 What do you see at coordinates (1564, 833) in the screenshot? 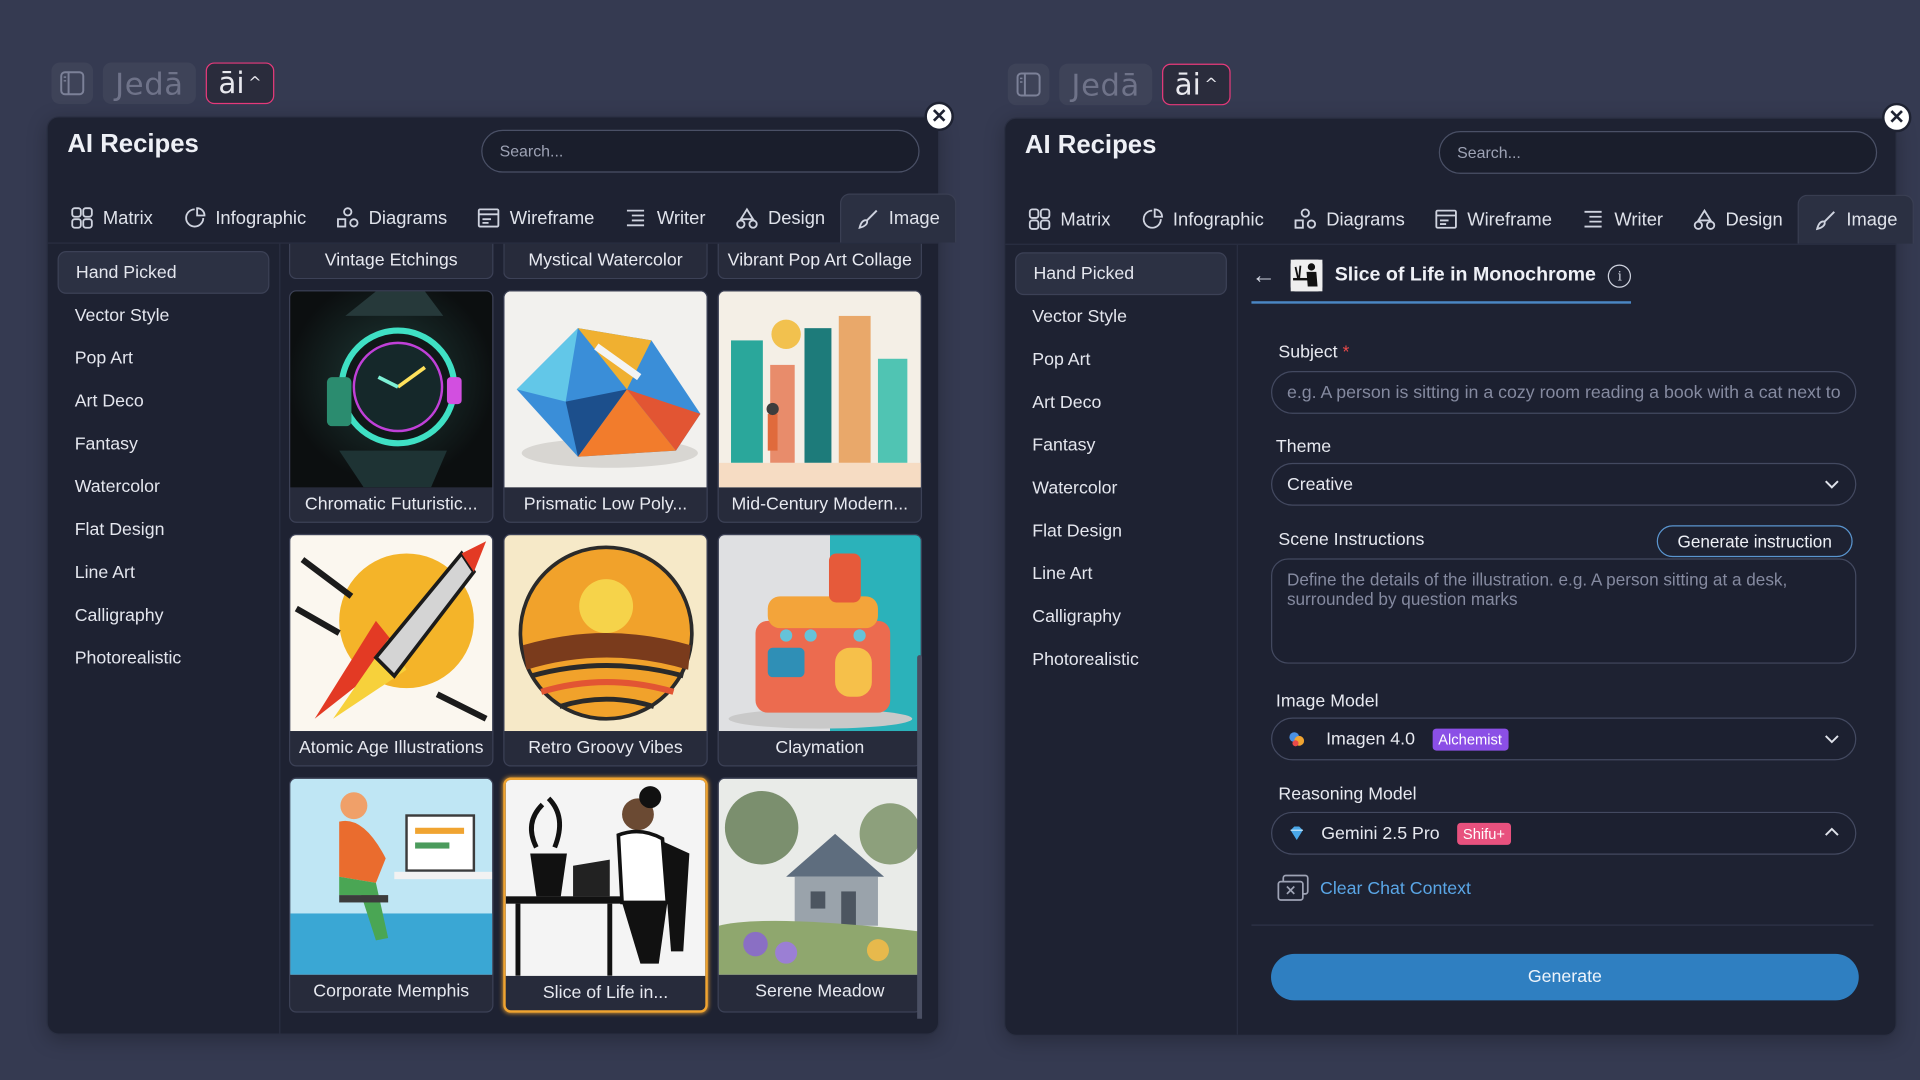
I see `reasoning-model-select: Gemini 2.5 Pro Shifu+` at bounding box center [1564, 833].